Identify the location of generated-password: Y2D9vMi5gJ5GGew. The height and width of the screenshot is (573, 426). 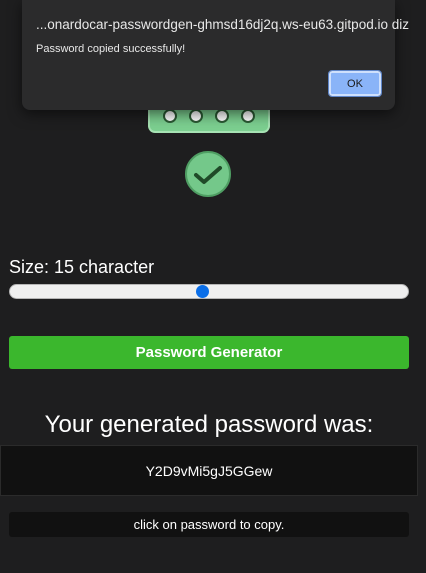
(209, 470).